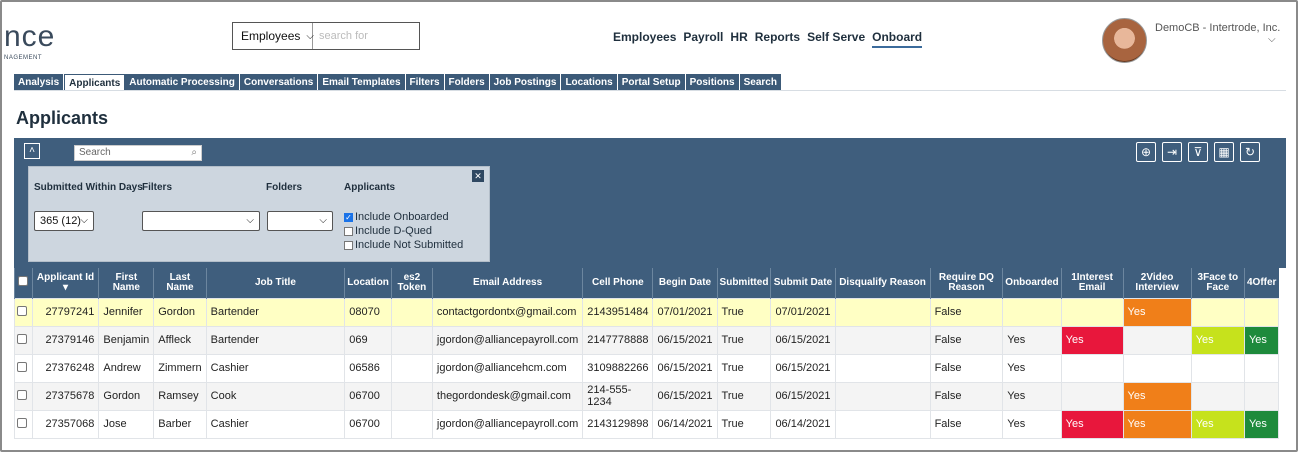  I want to click on unchecked-box-icon, so click(348, 231).